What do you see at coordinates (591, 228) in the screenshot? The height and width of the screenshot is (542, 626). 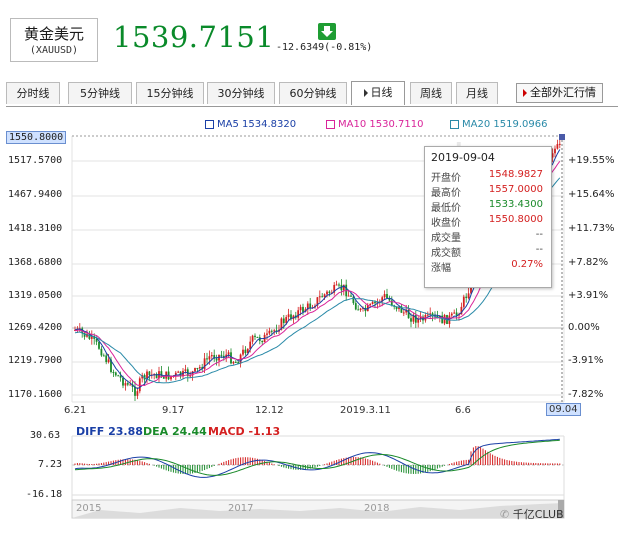 I see `pct-tick: +11.73%` at bounding box center [591, 228].